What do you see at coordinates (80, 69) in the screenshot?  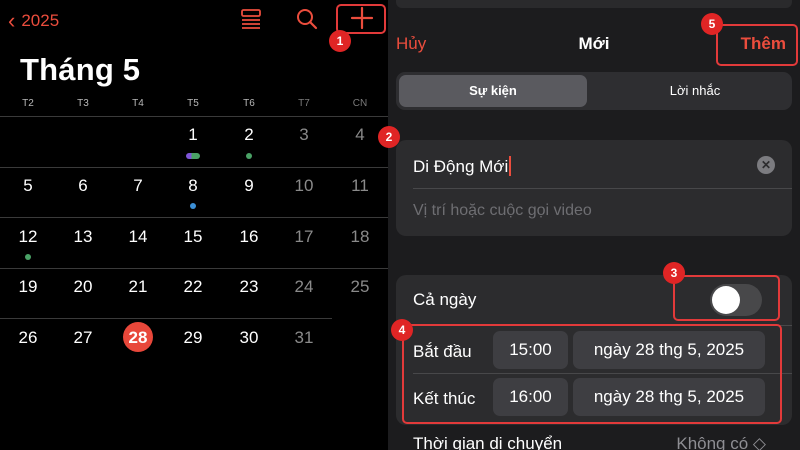 I see `month-title: Tháng 5` at bounding box center [80, 69].